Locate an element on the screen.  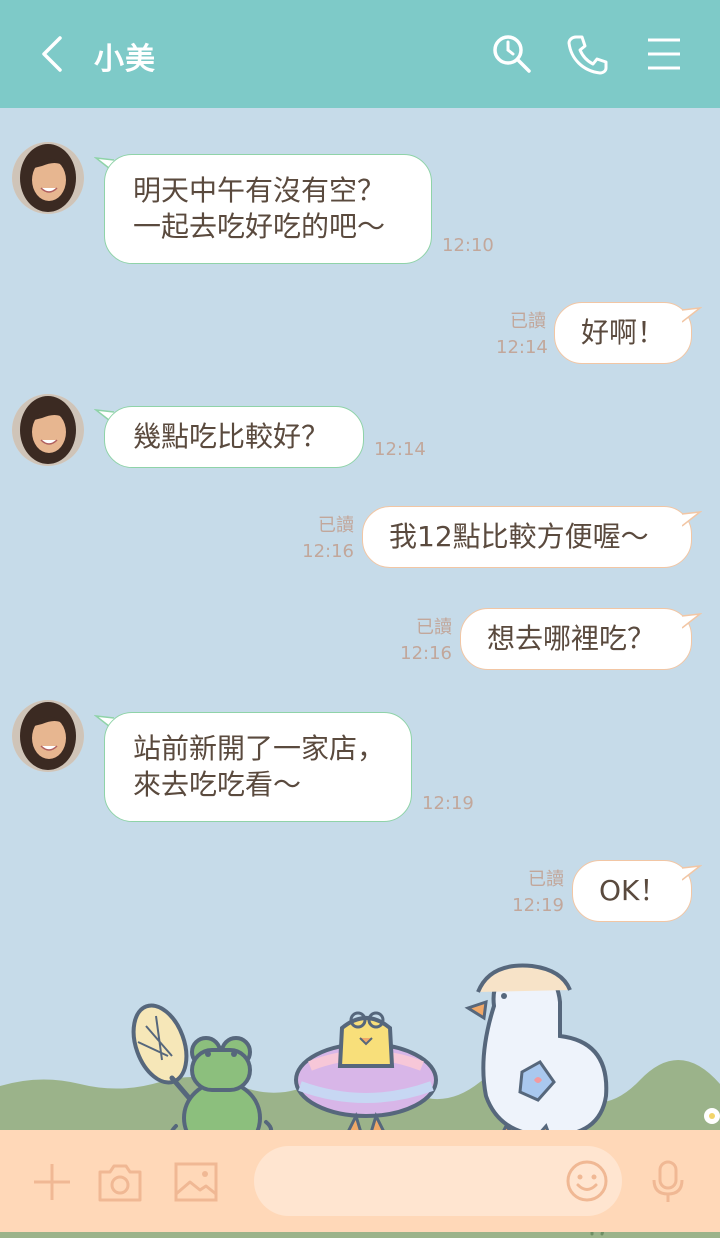
message-bubble-incoming: 幾點吃比較好？ is located at coordinates (234, 437).